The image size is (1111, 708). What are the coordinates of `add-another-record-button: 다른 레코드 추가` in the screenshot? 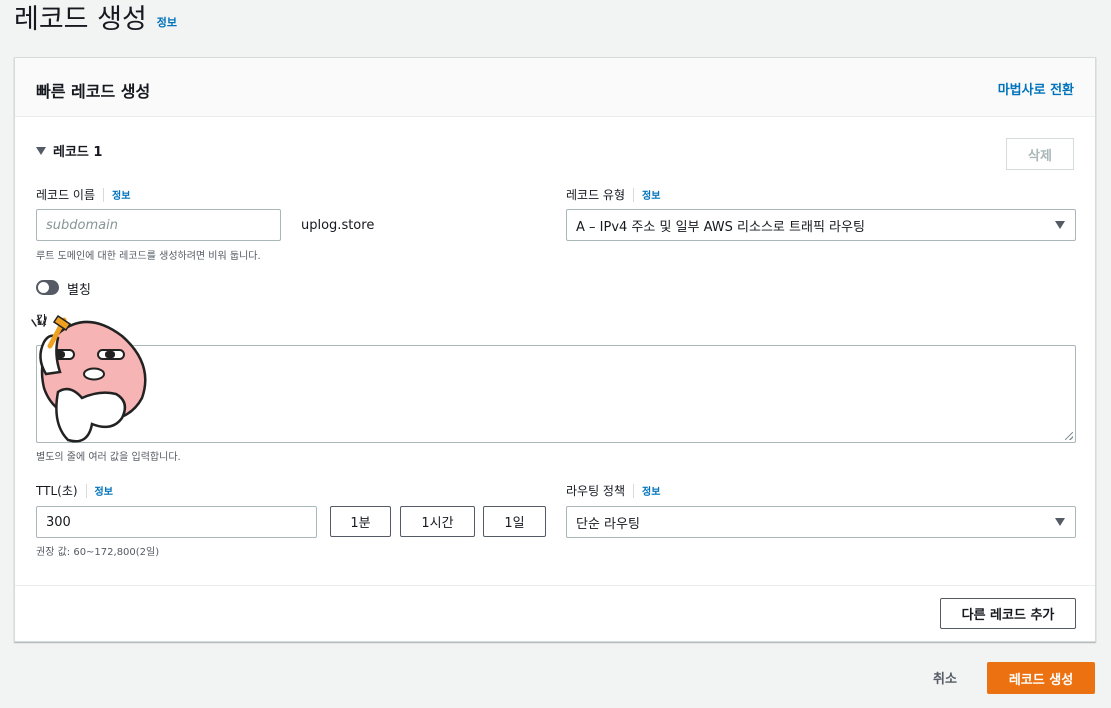 It's located at (1008, 613).